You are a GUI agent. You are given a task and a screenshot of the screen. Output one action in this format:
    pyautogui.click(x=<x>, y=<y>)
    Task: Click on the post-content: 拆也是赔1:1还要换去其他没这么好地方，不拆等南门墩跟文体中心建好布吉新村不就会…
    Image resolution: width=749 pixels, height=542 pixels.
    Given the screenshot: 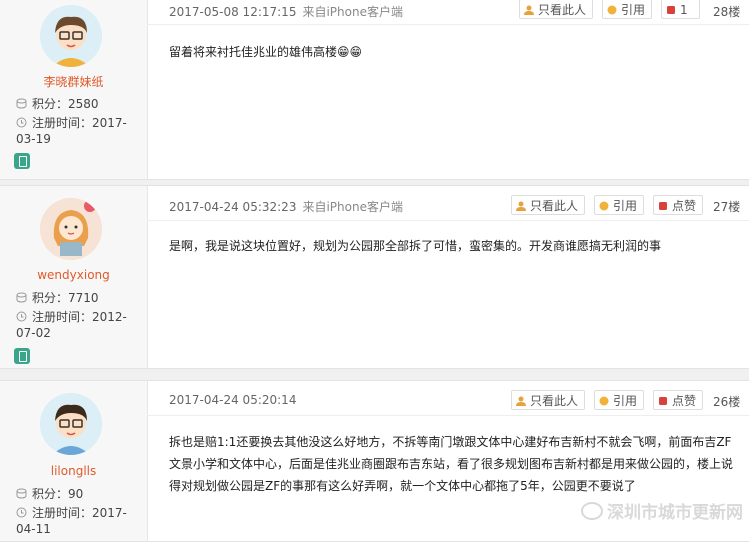 What is the action you would take?
    pyautogui.click(x=454, y=464)
    